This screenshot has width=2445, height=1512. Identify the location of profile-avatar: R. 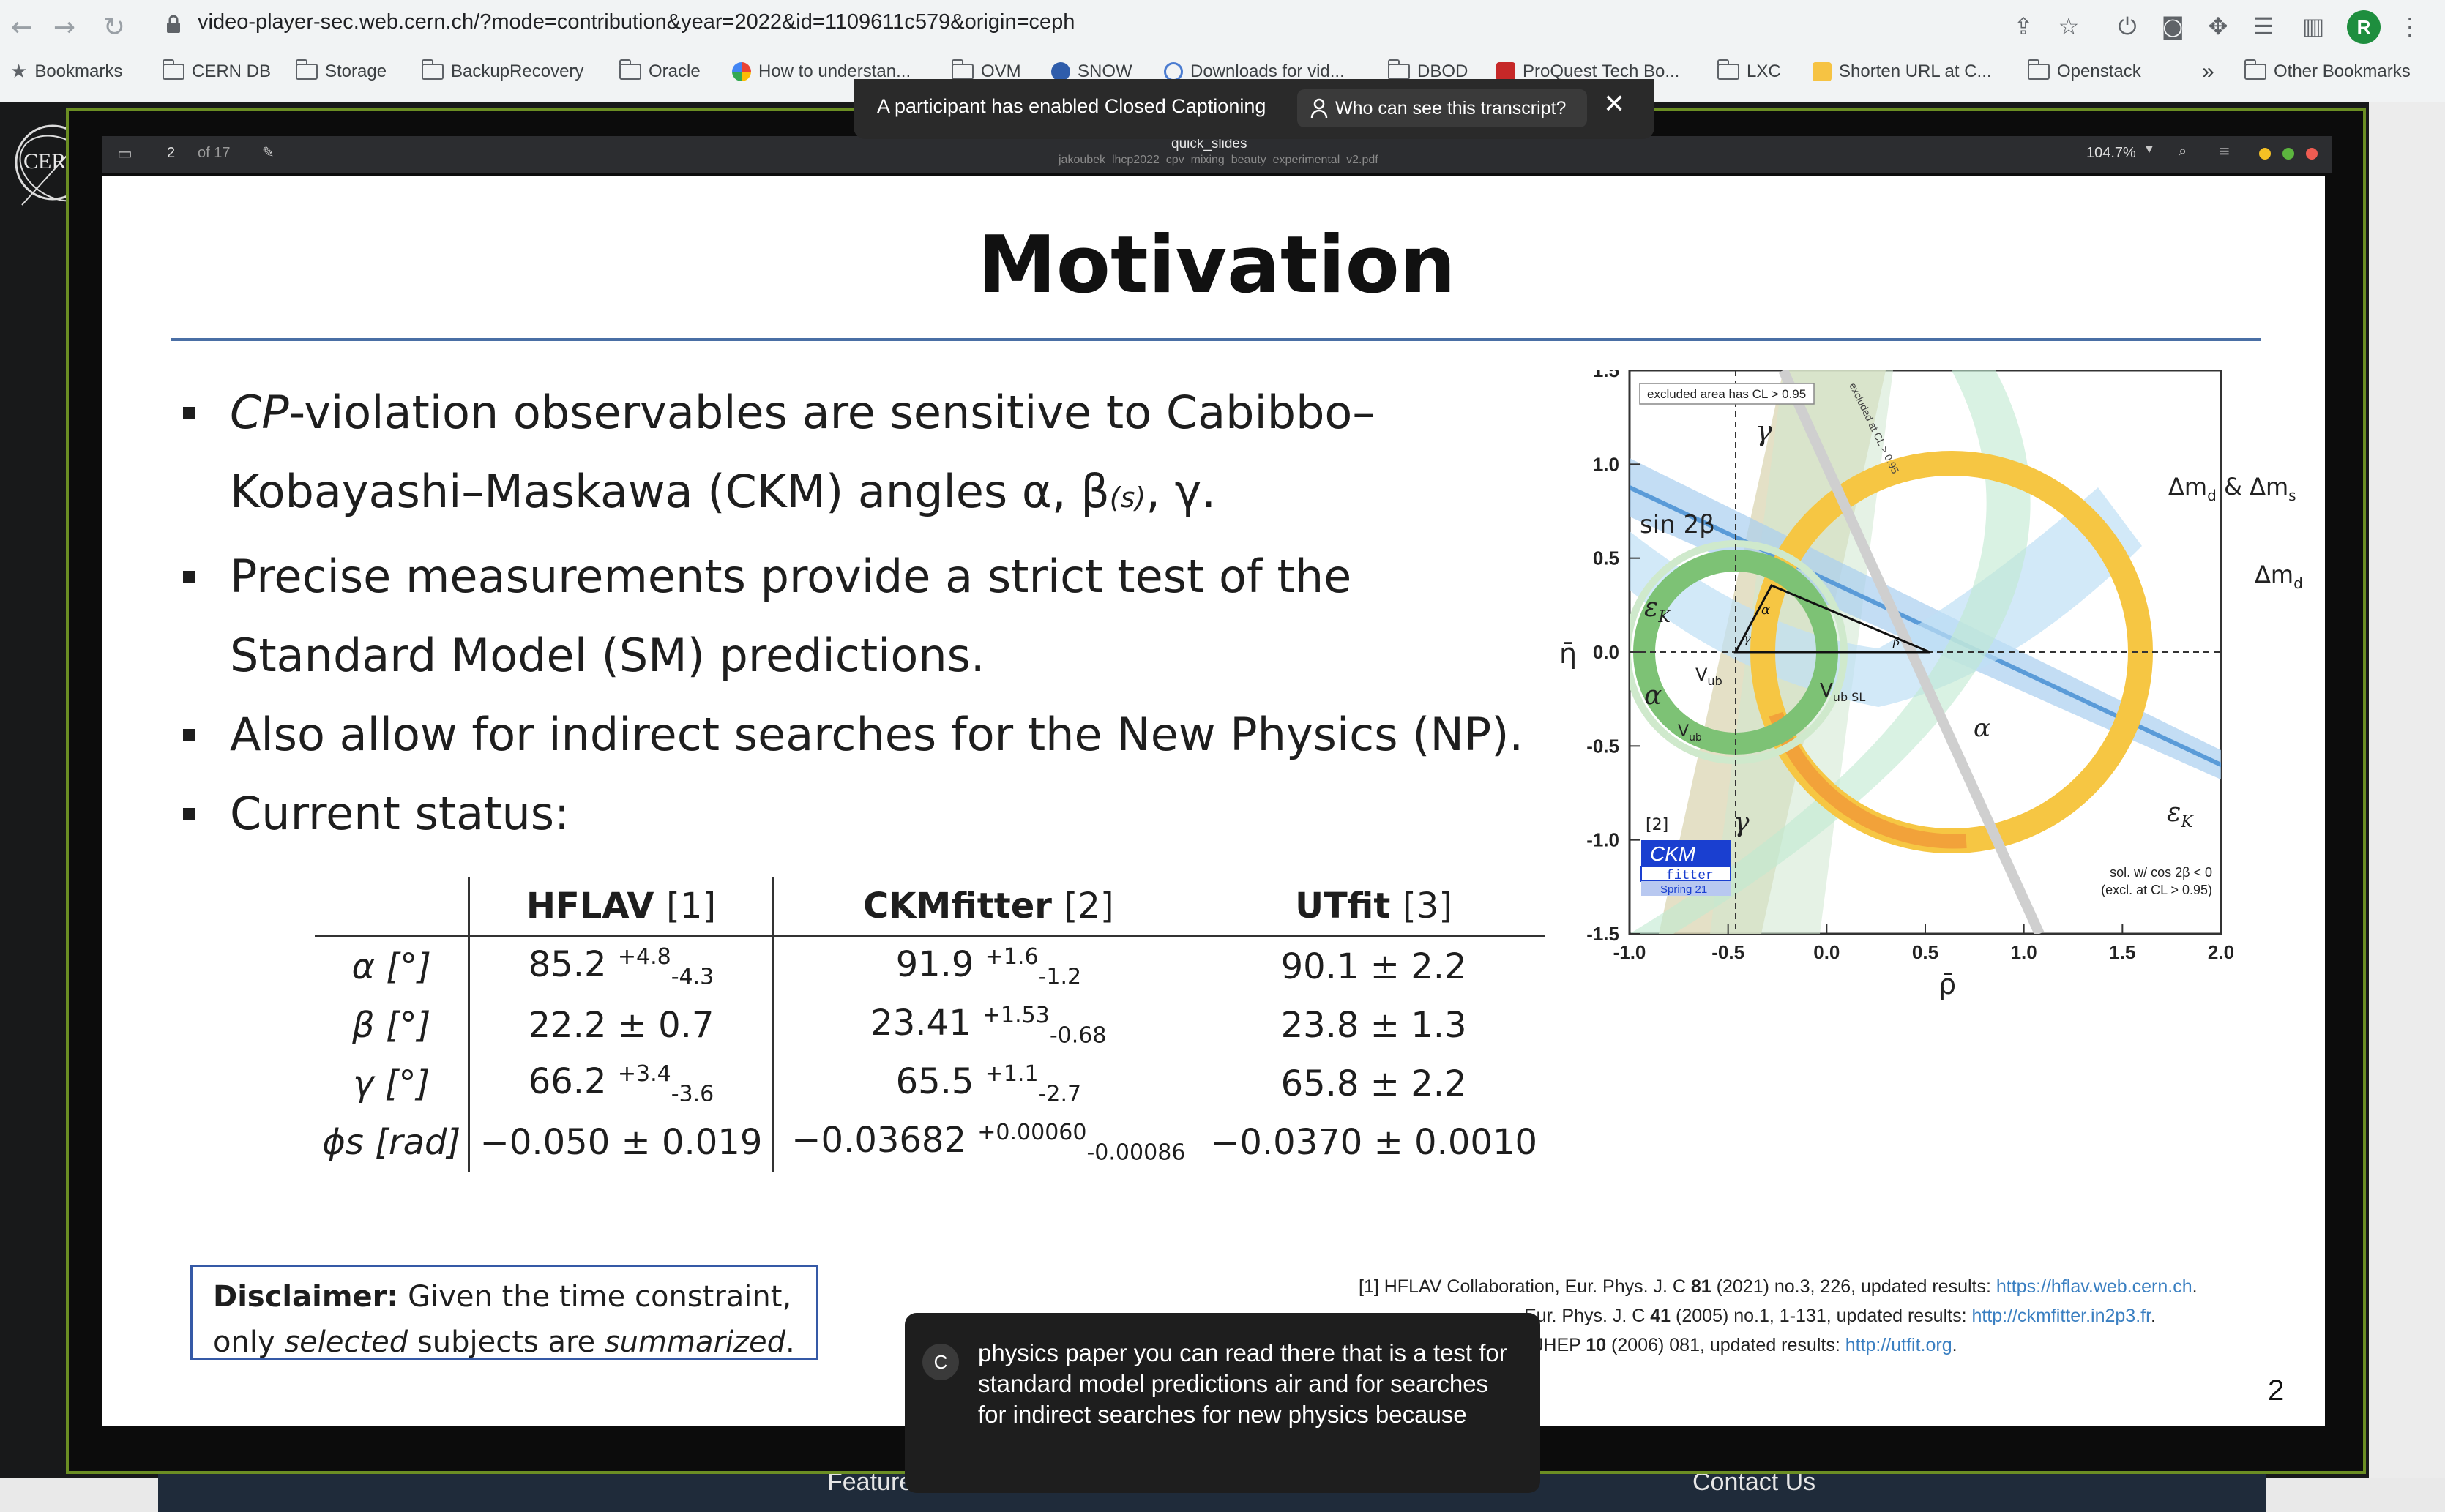
(2364, 27).